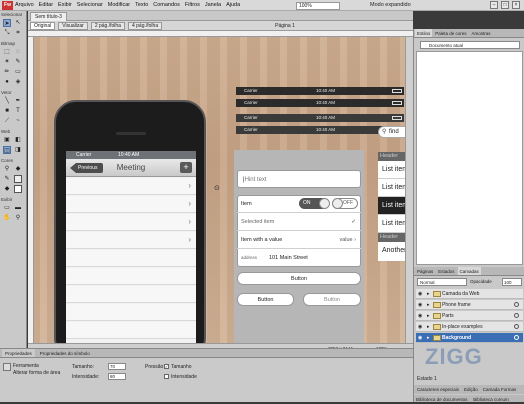 This screenshot has width=524, height=404. I want to click on freeform-tool-icon: ~, so click(18, 121).